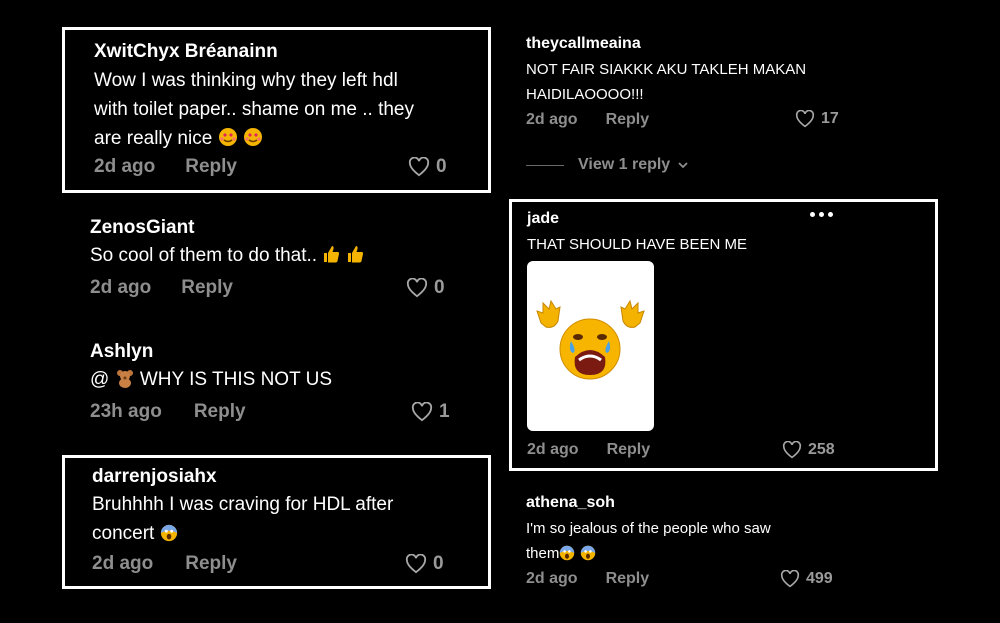 This screenshot has width=1000, height=623. What do you see at coordinates (123, 533) in the screenshot?
I see `comment-line: concert` at bounding box center [123, 533].